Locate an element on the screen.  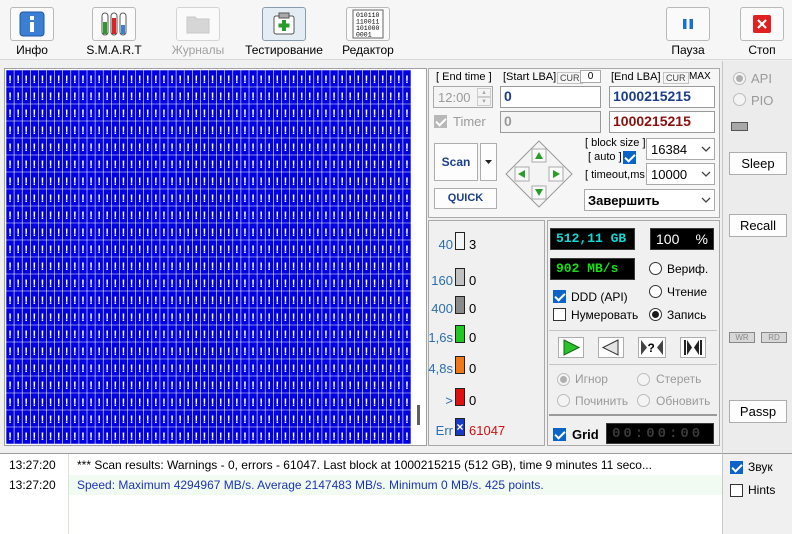
stop-button: Стоп is located at coordinates (762, 30).